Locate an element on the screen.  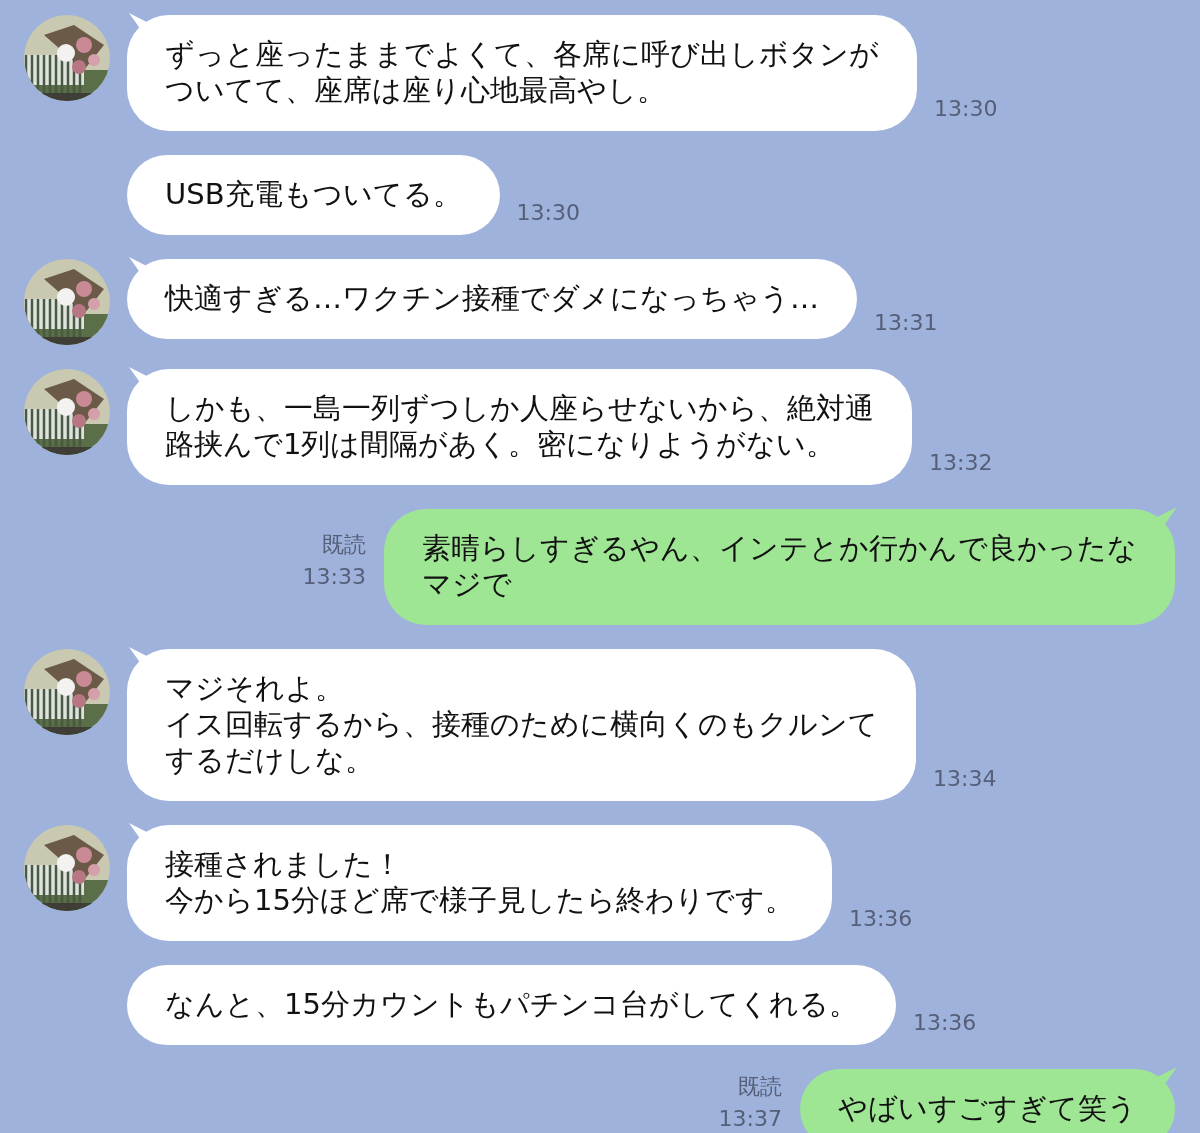
timestamp: 13:34 is located at coordinates (965, 778).